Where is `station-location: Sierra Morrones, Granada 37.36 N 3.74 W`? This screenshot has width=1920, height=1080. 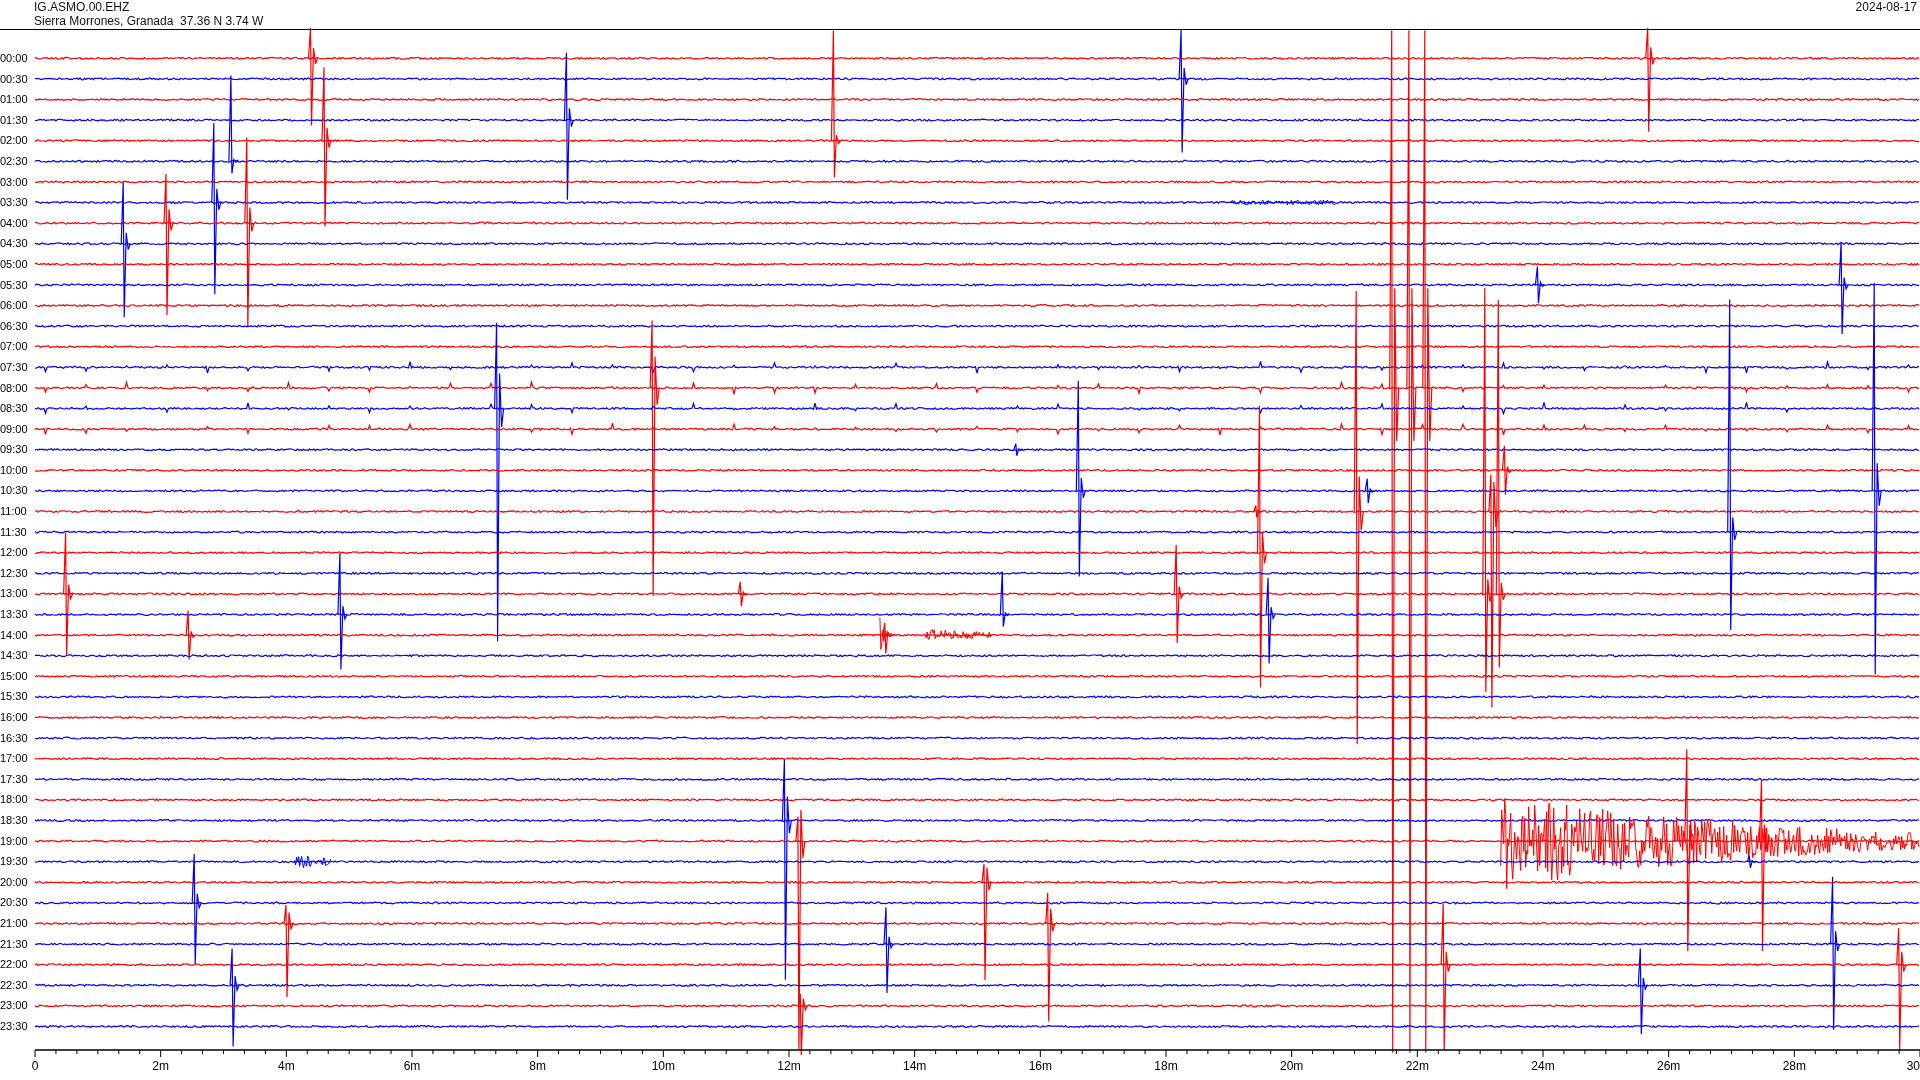
station-location: Sierra Morrones, Granada 37.36 N 3.74 W is located at coordinates (149, 21).